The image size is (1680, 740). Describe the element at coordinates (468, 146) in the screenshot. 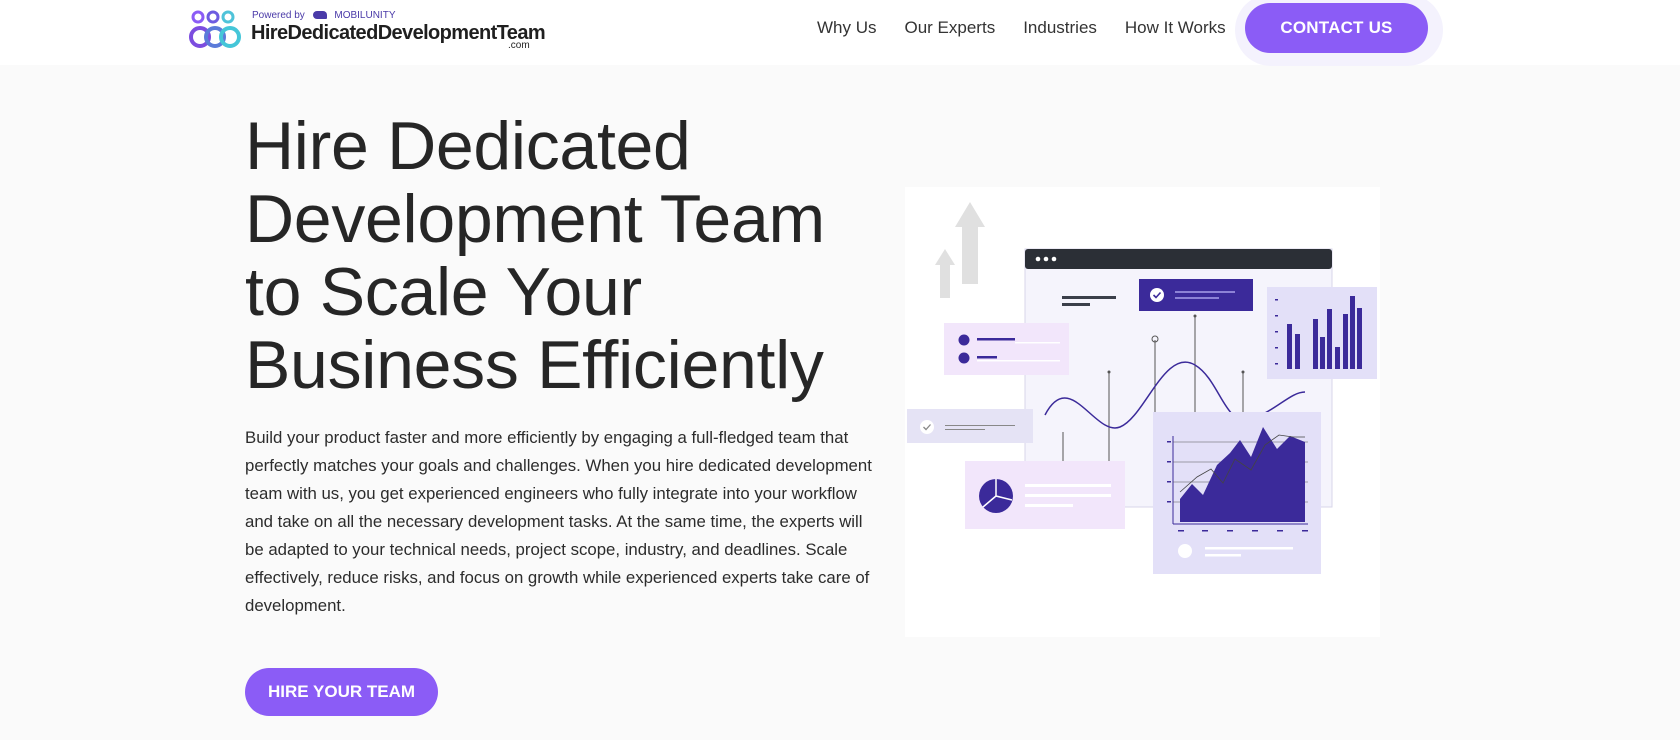

I see `hero-title-line: Hire Dedicated` at that location.